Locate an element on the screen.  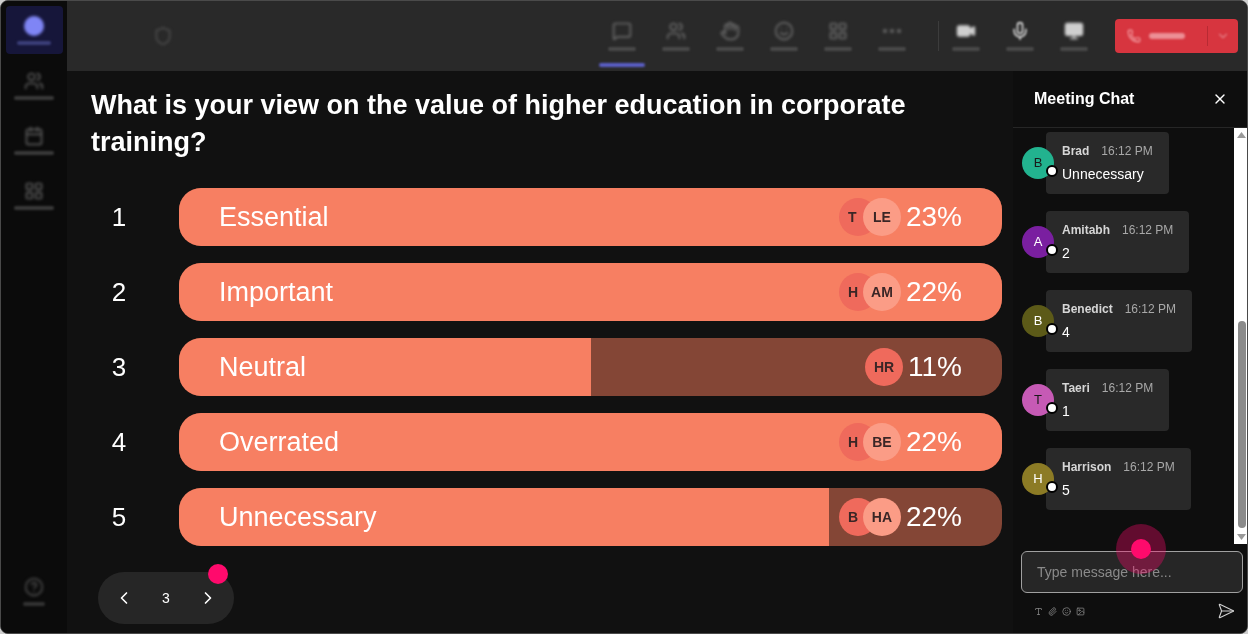
phone-icon is located at coordinates (1134, 36).